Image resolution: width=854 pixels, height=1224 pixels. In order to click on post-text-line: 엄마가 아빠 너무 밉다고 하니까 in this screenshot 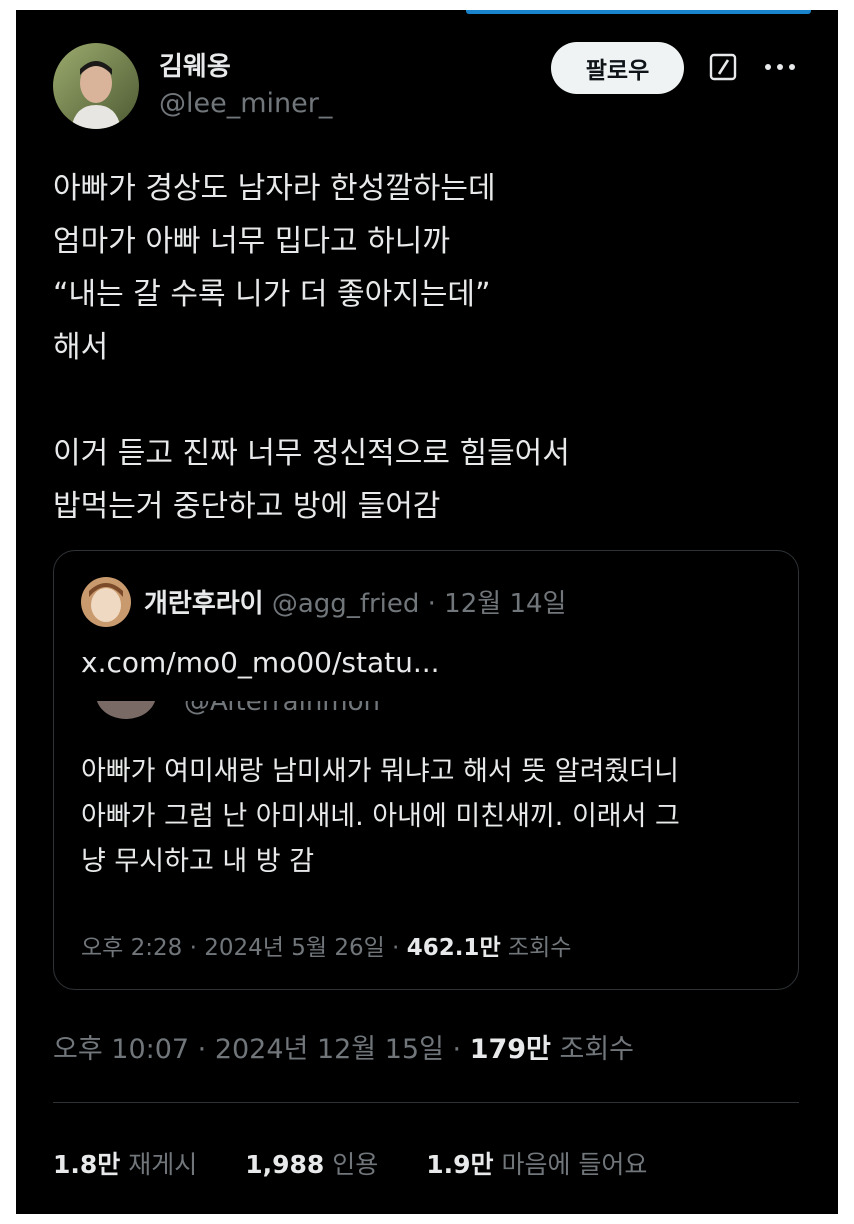, I will do `click(251, 241)`.